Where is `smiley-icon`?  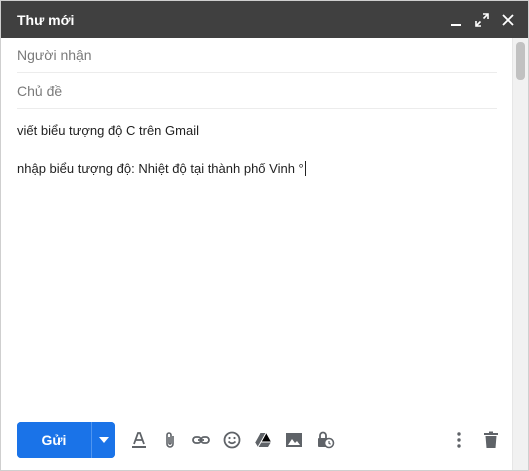
smiley-icon is located at coordinates (232, 440).